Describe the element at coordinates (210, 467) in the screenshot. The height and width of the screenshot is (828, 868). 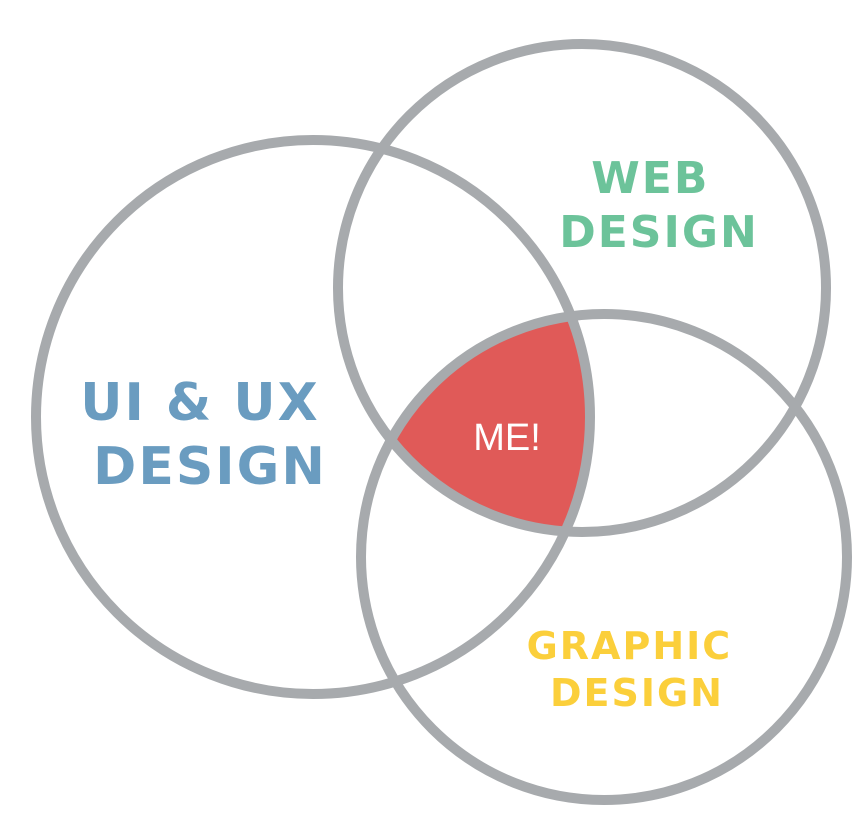
I see `ui-ux-label-line-2: DESIGN` at that location.